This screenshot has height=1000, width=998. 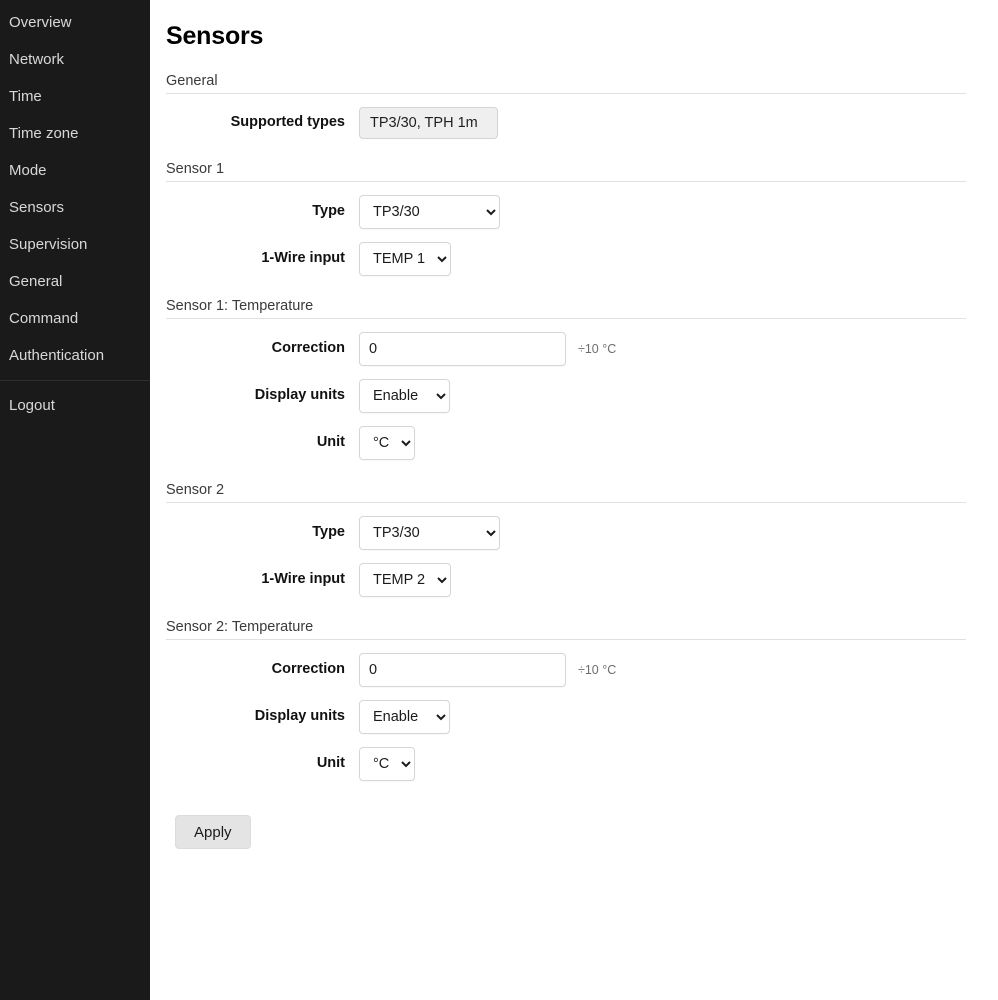 What do you see at coordinates (75, 133) in the screenshot?
I see `sidebar-item-time-zone: Time zone` at bounding box center [75, 133].